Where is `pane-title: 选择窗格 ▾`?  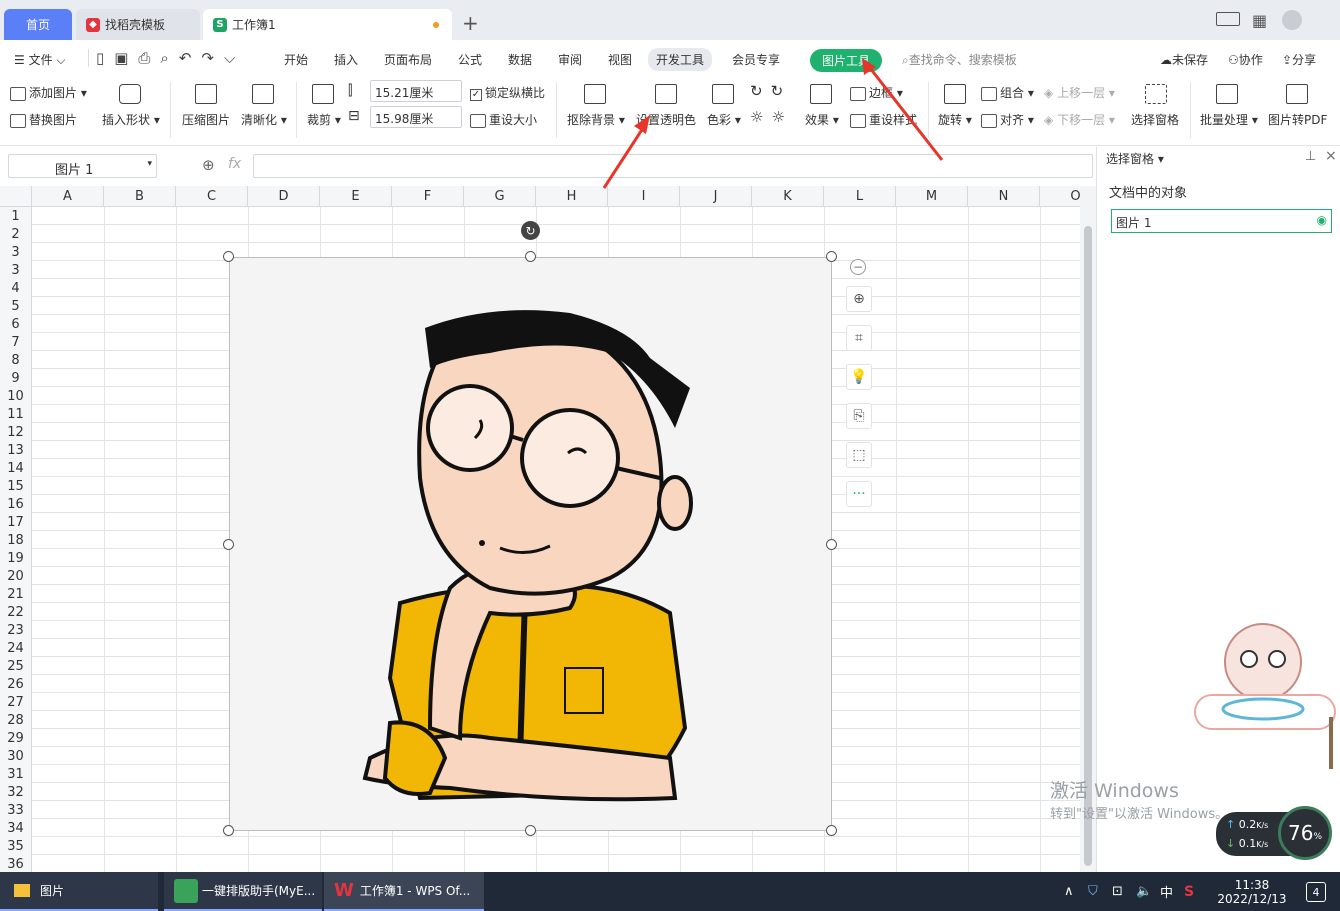 pane-title: 选择窗格 ▾ is located at coordinates (1135, 158).